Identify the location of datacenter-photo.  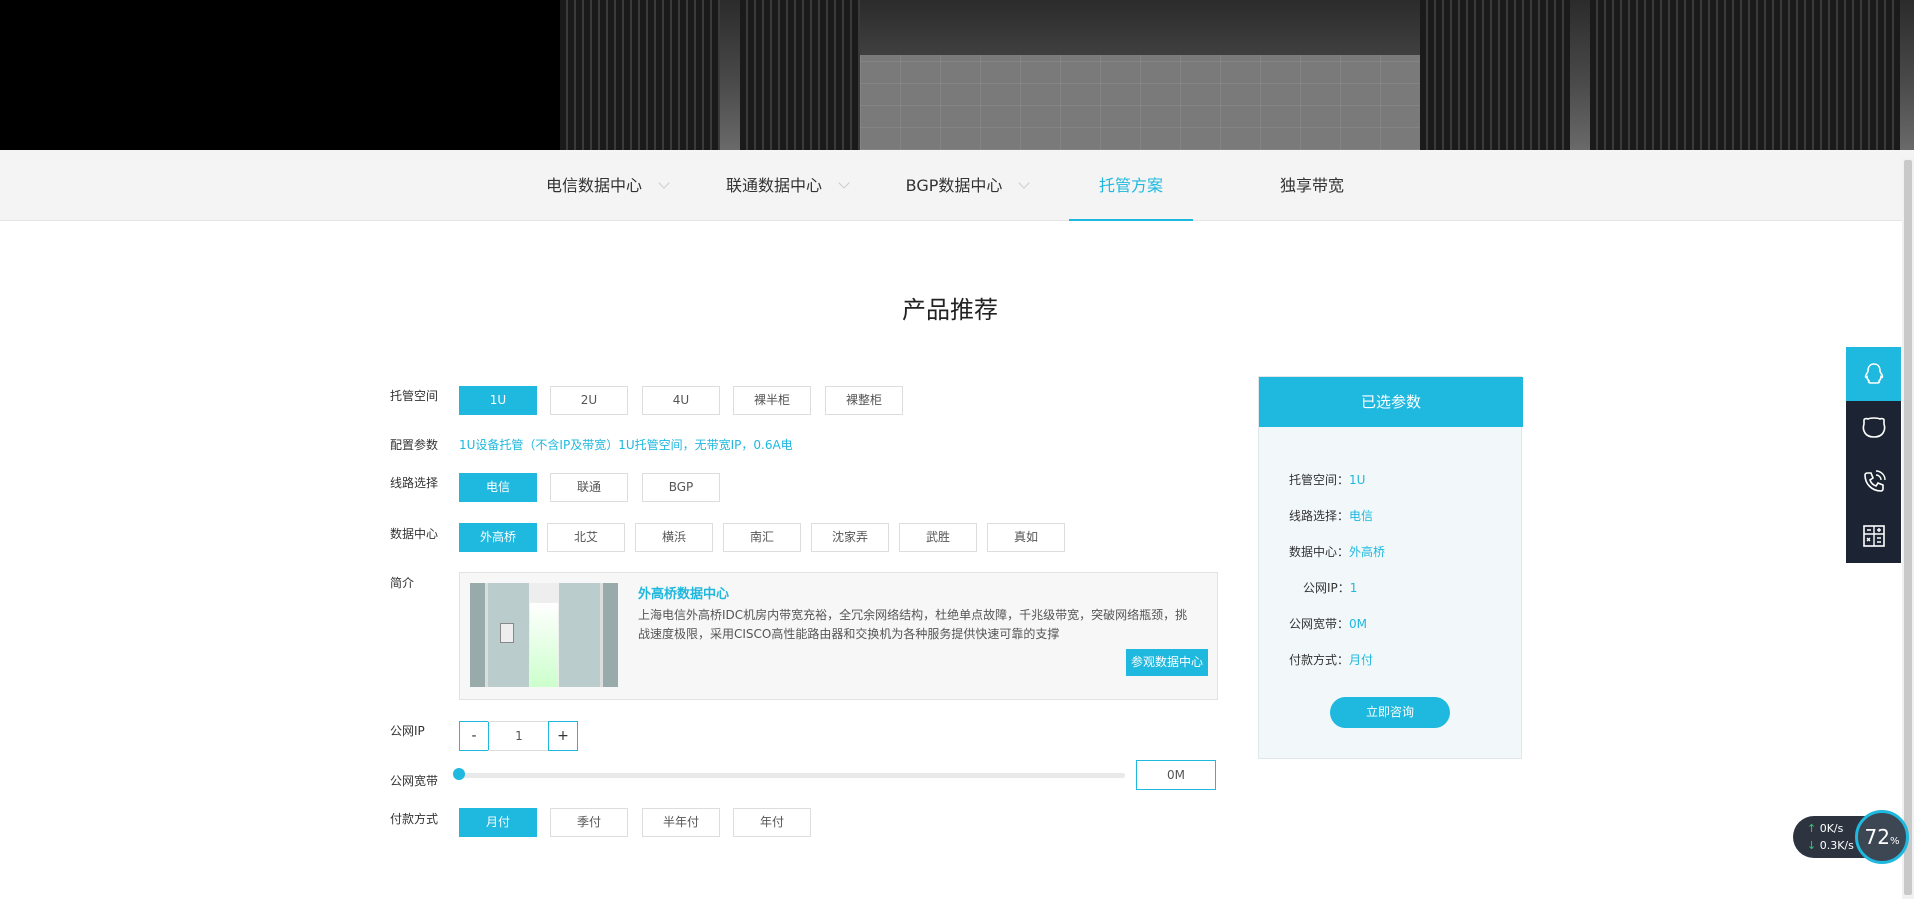
(544, 635).